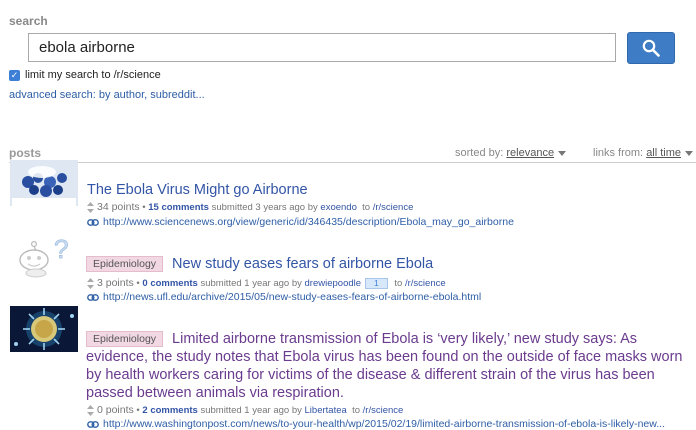 The image size is (696, 430). What do you see at coordinates (530, 153) in the screenshot?
I see `sorted-by-value: relevance` at bounding box center [530, 153].